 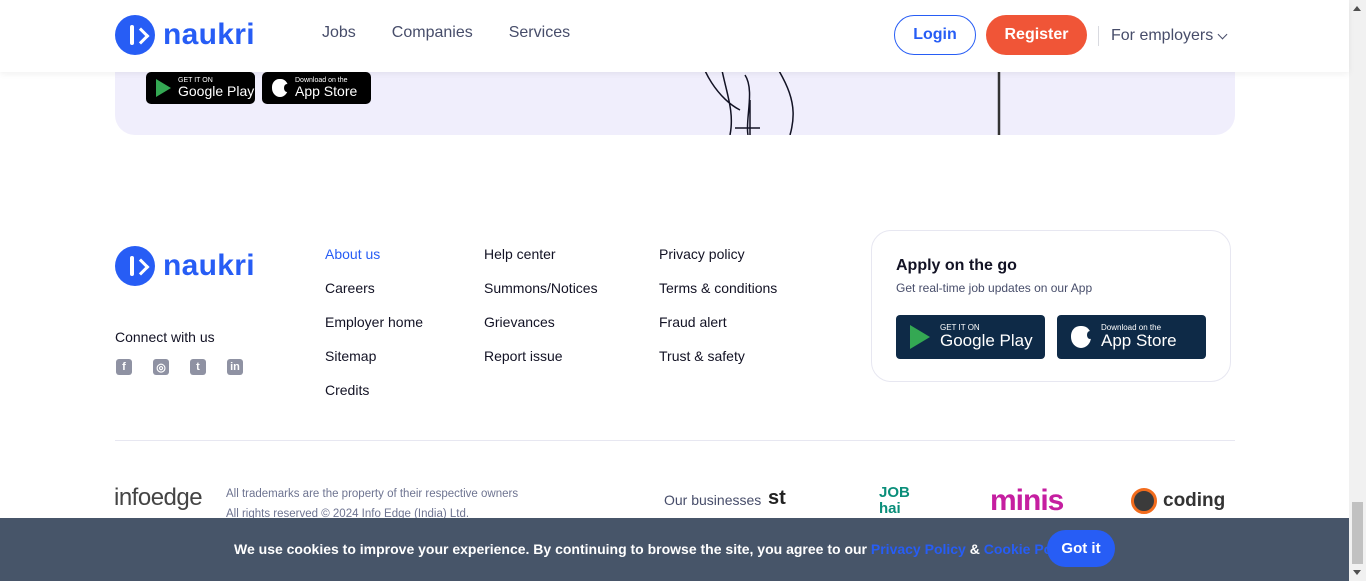 What do you see at coordinates (235, 367) in the screenshot?
I see `linkedin-icon: in` at bounding box center [235, 367].